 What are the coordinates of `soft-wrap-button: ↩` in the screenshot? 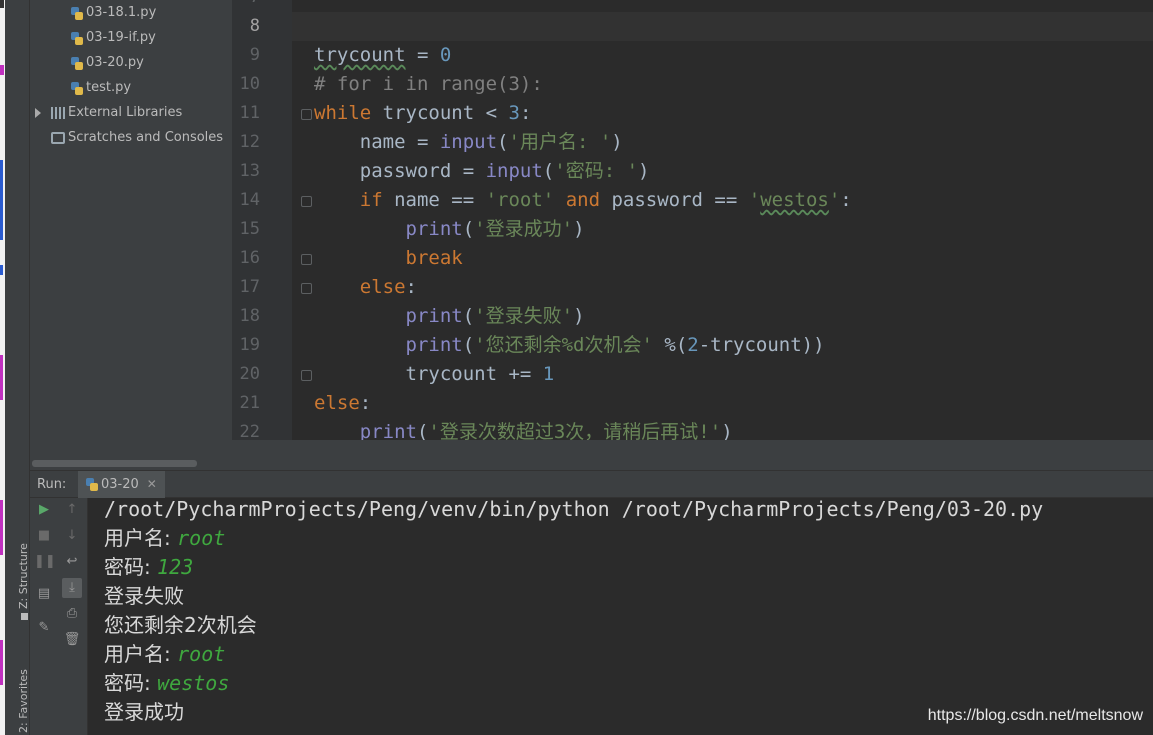 It's located at (72, 562).